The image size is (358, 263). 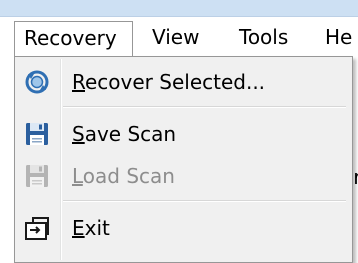 I want to click on menu-tools: Tools, so click(x=263, y=38).